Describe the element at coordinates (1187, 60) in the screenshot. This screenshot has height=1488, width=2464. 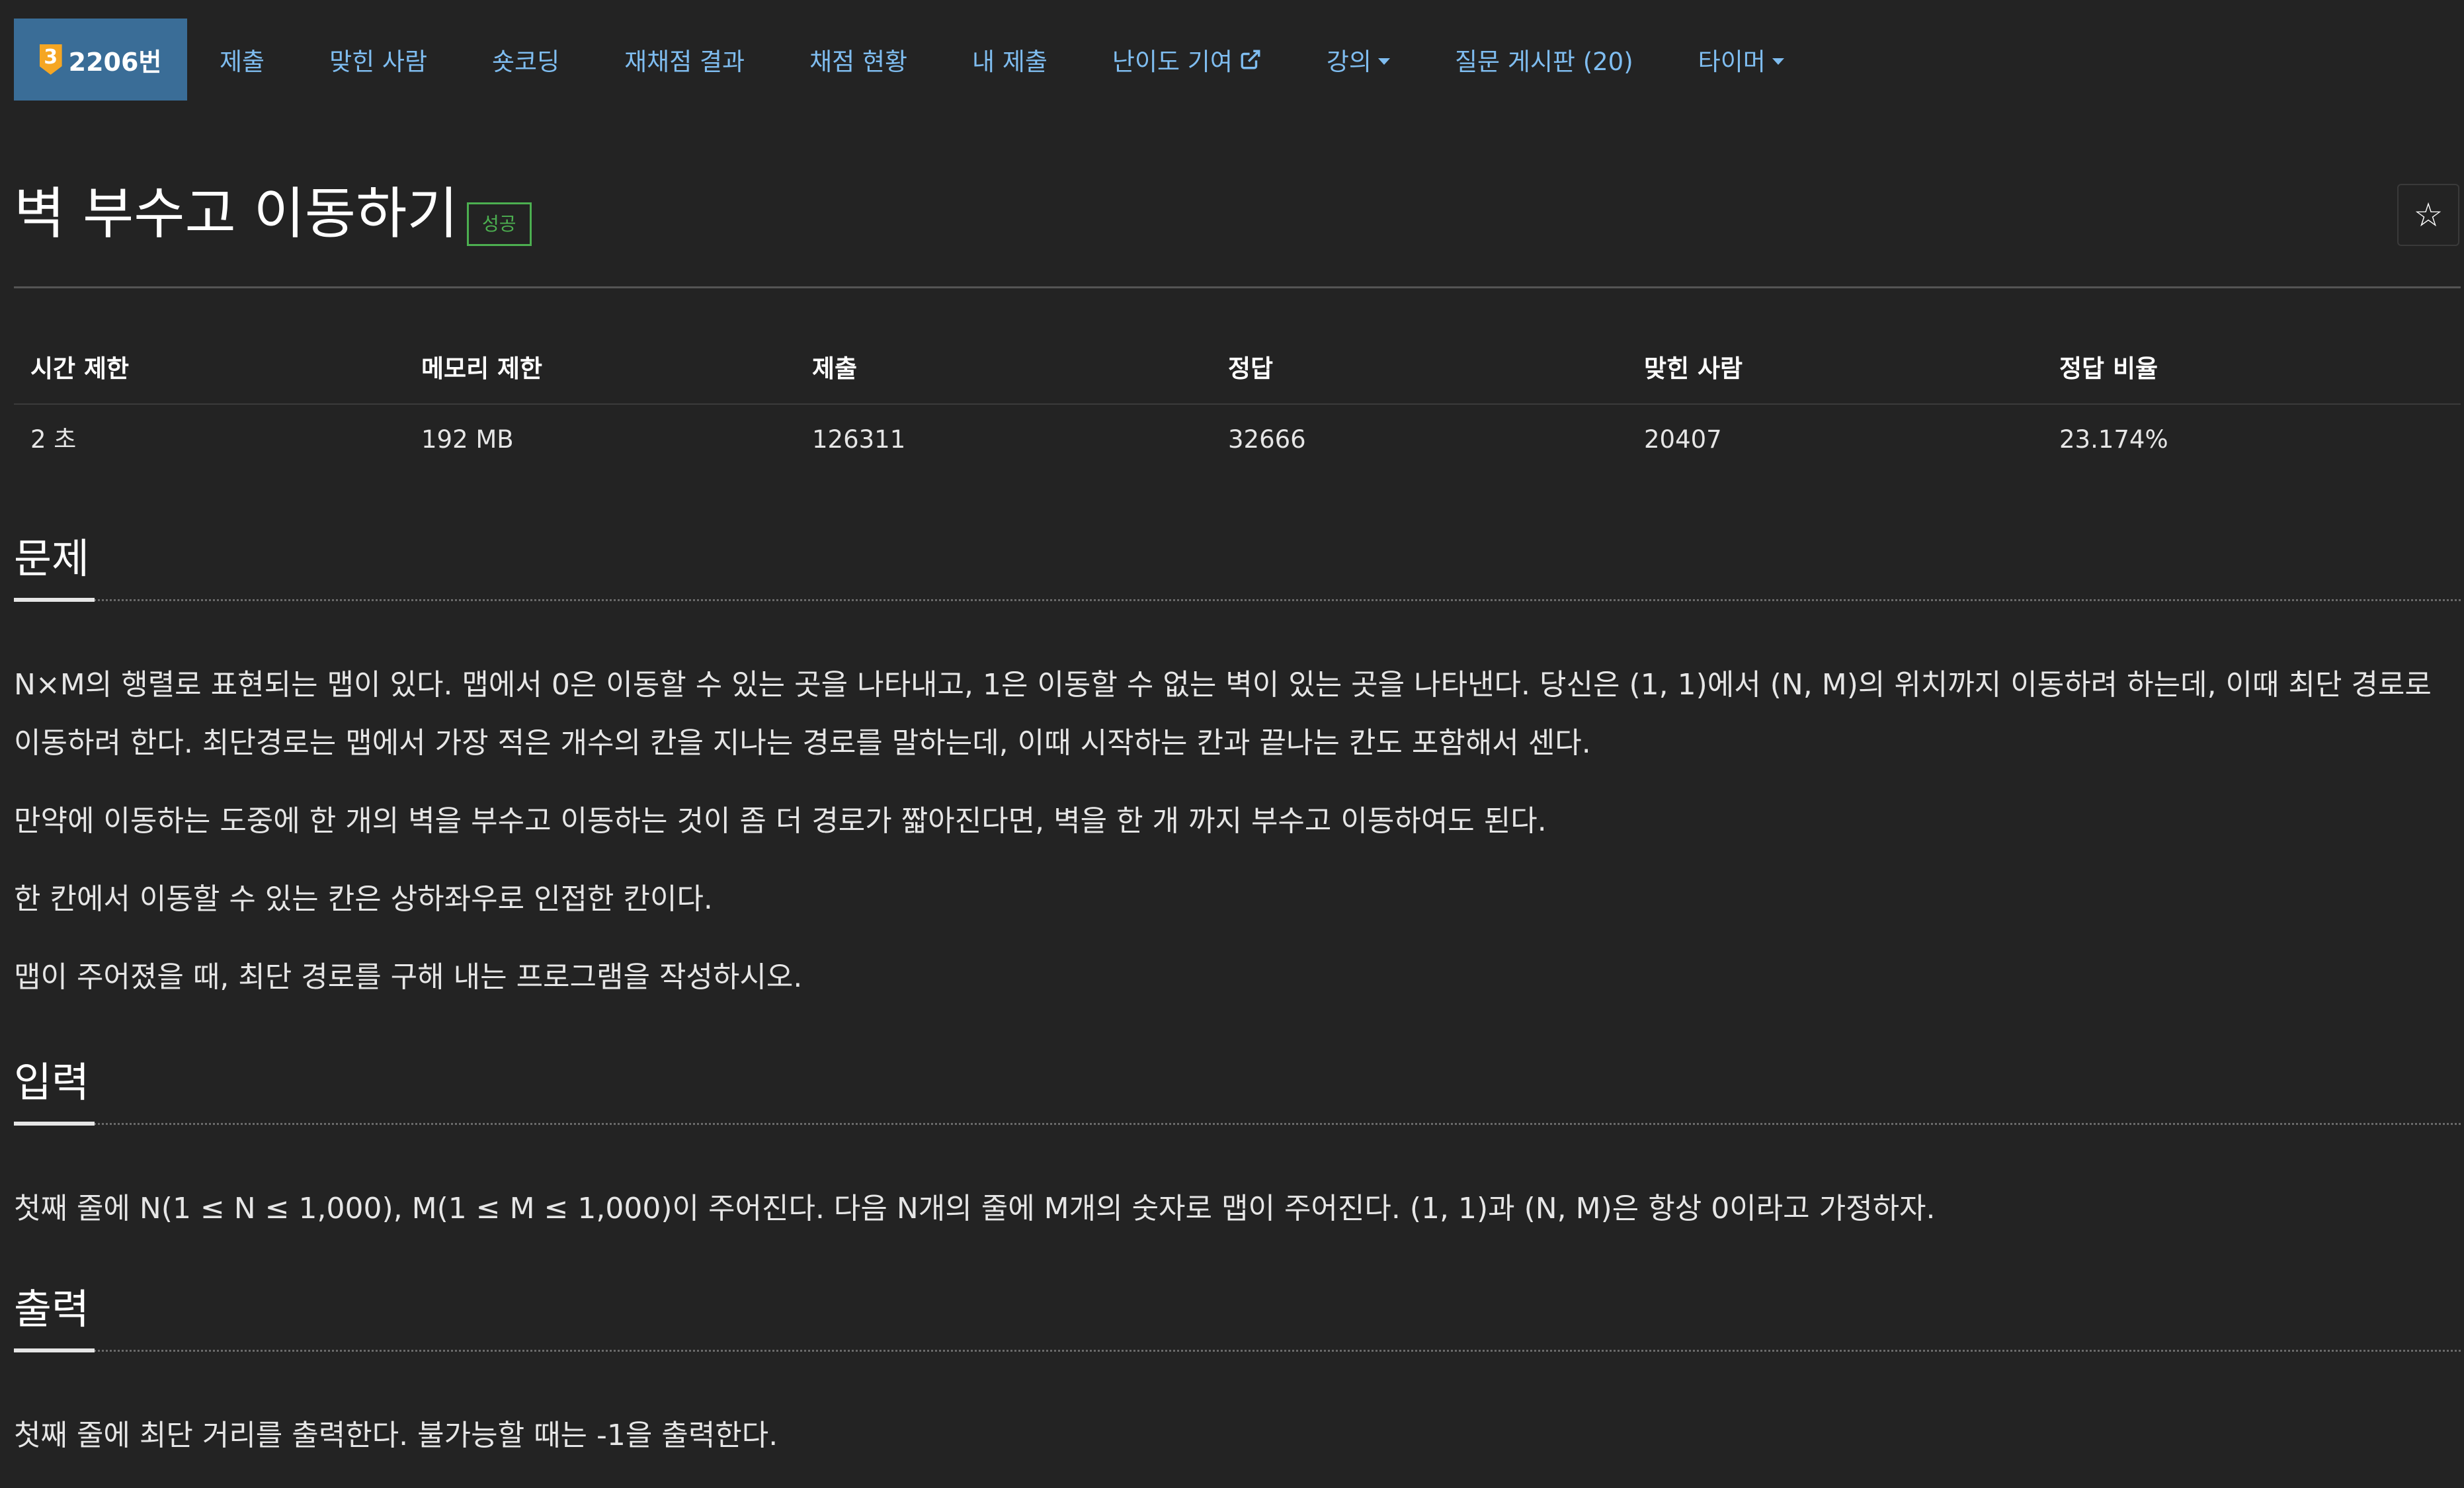
I see `nav-difficulty-contribution: 난이도 기여` at that location.